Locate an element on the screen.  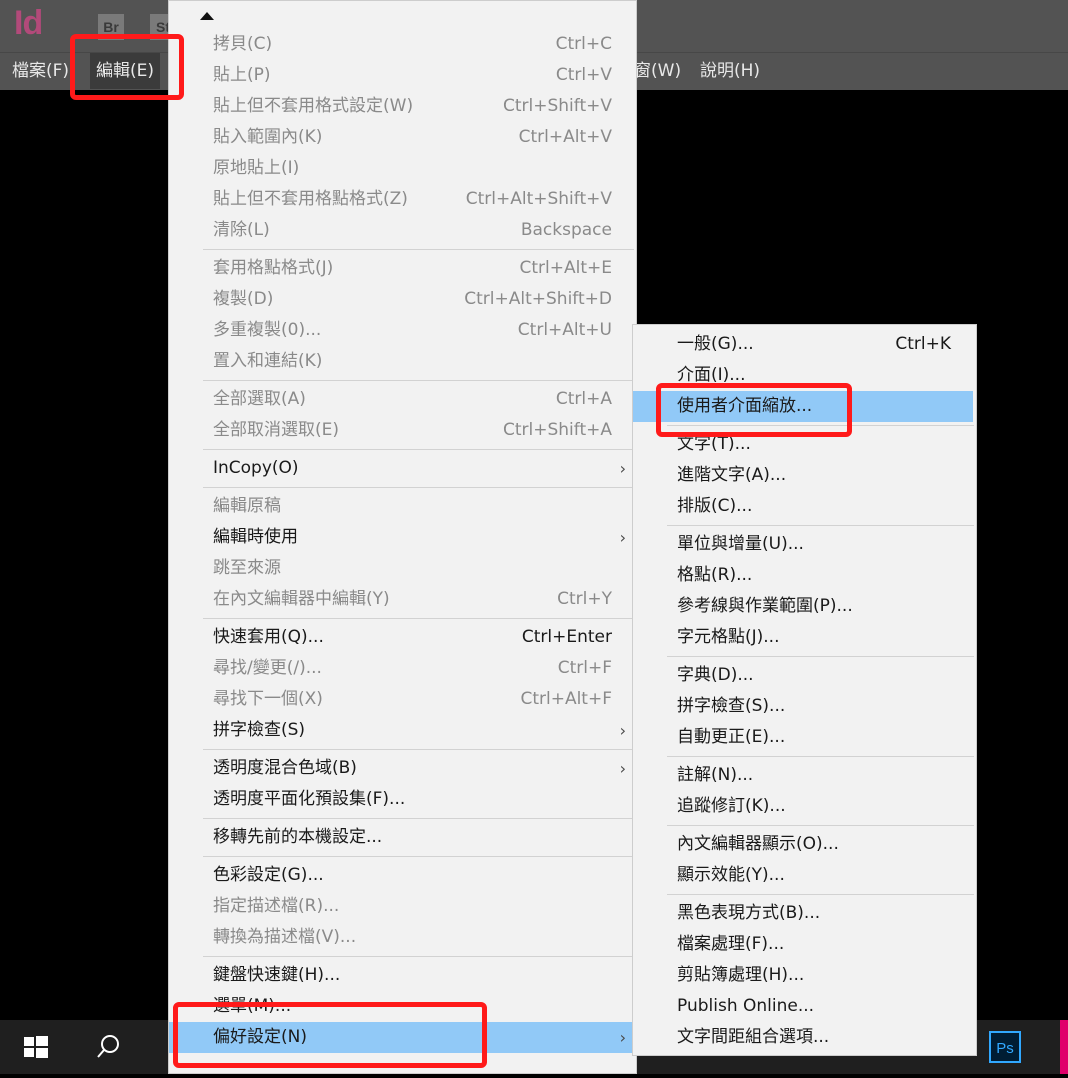
menu-item-label: 編輯時使用 is located at coordinates (255, 537).